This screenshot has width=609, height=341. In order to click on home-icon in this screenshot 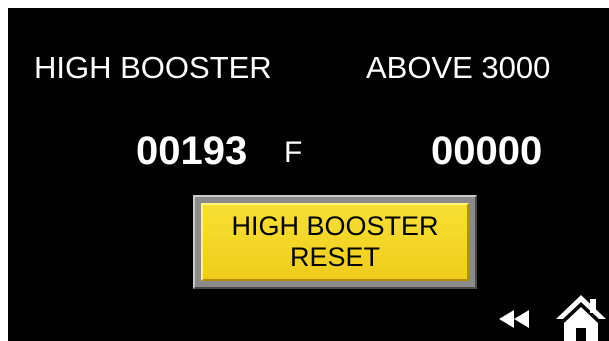, I will do `click(581, 317)`.